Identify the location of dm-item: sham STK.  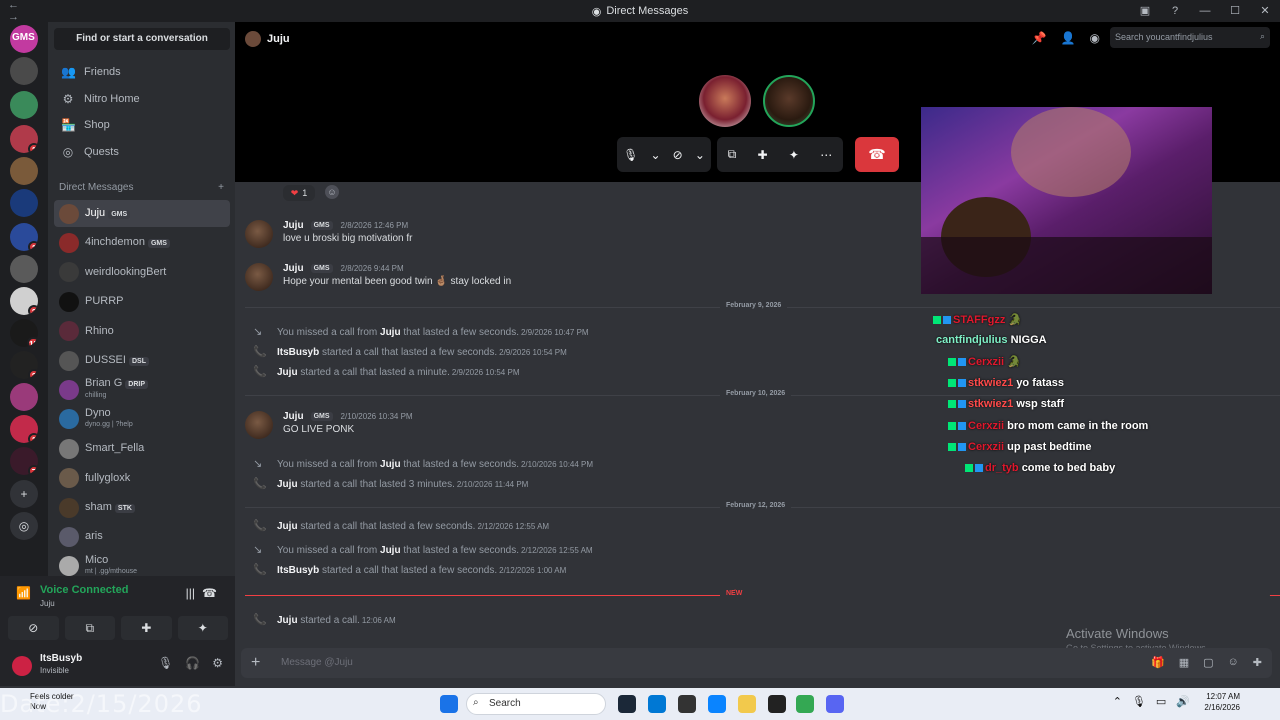
(142, 507).